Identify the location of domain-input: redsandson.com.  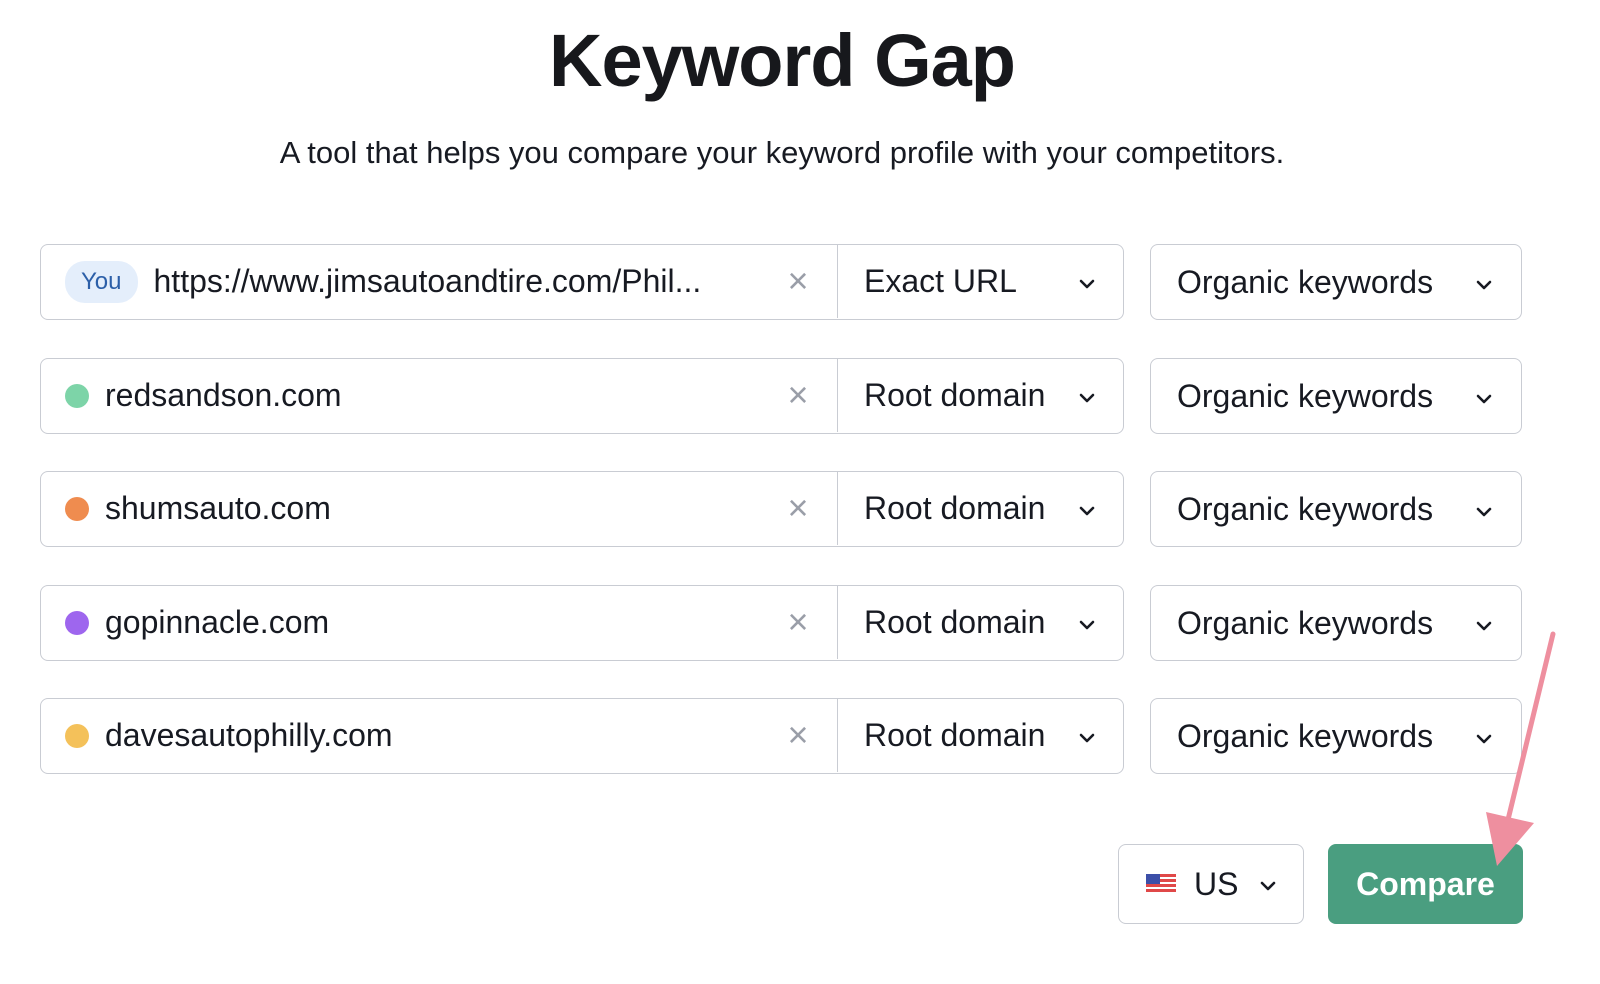
(439, 395).